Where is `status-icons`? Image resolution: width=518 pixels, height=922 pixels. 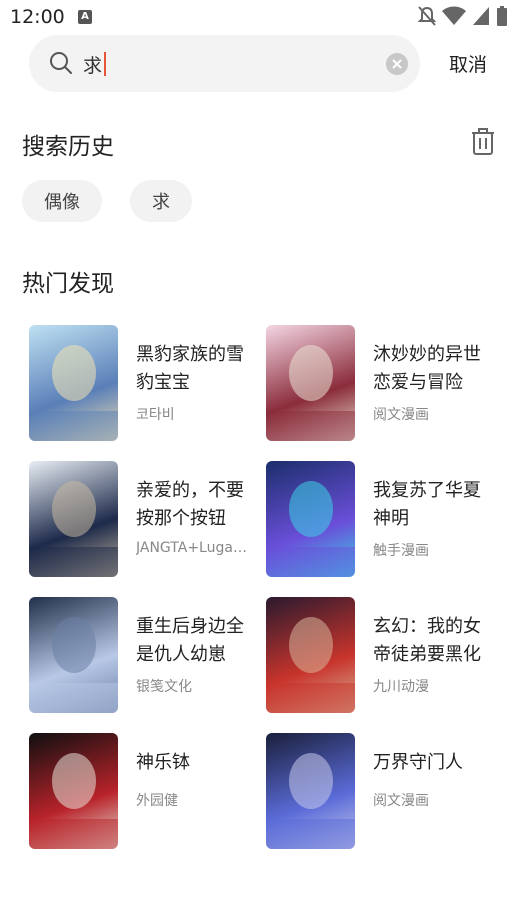
status-icons is located at coordinates (463, 16).